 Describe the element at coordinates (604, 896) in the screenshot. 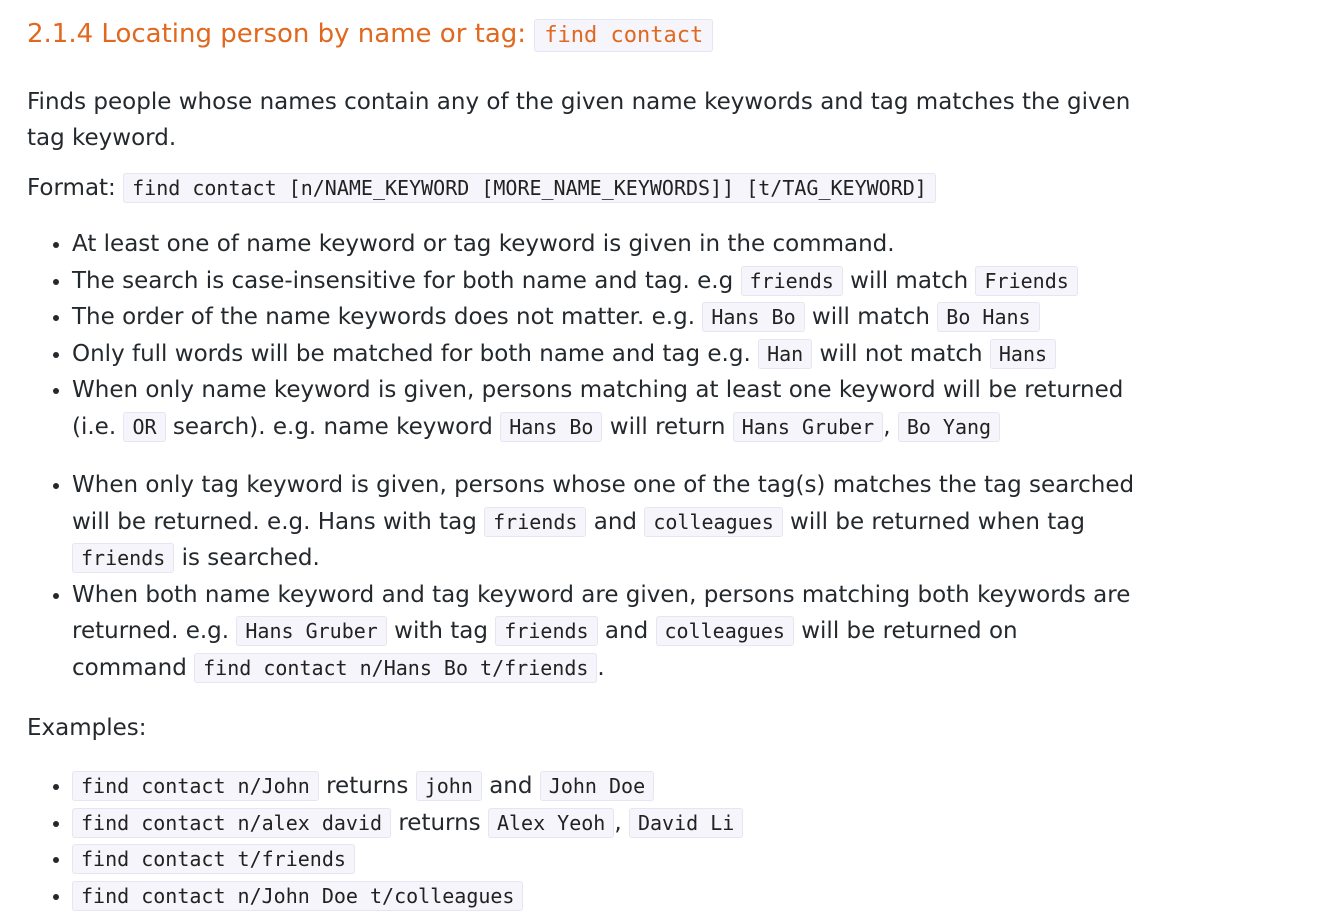

I see `list-item: find contact n/John Doe t/colleagues` at that location.